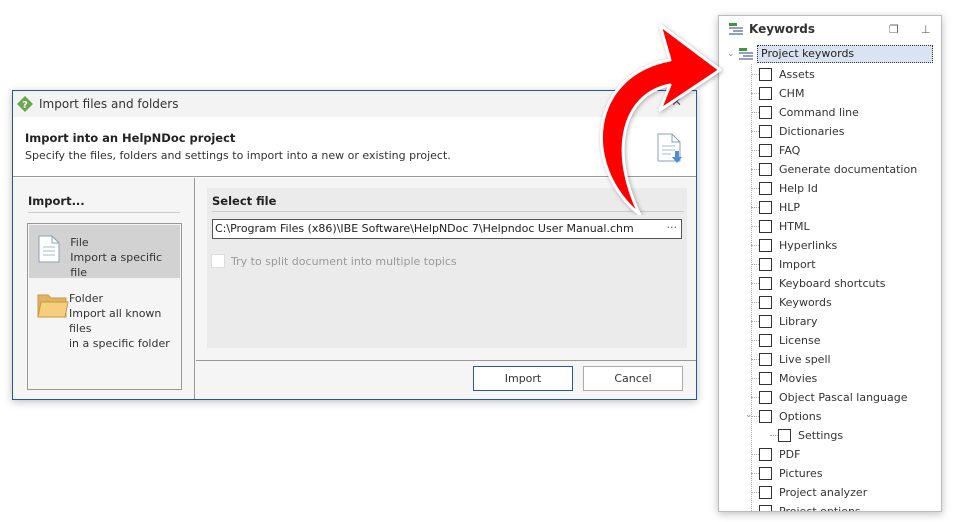 The height and width of the screenshot is (522, 956). Describe the element at coordinates (926, 29) in the screenshot. I see `pin-icon: ⊥` at that location.